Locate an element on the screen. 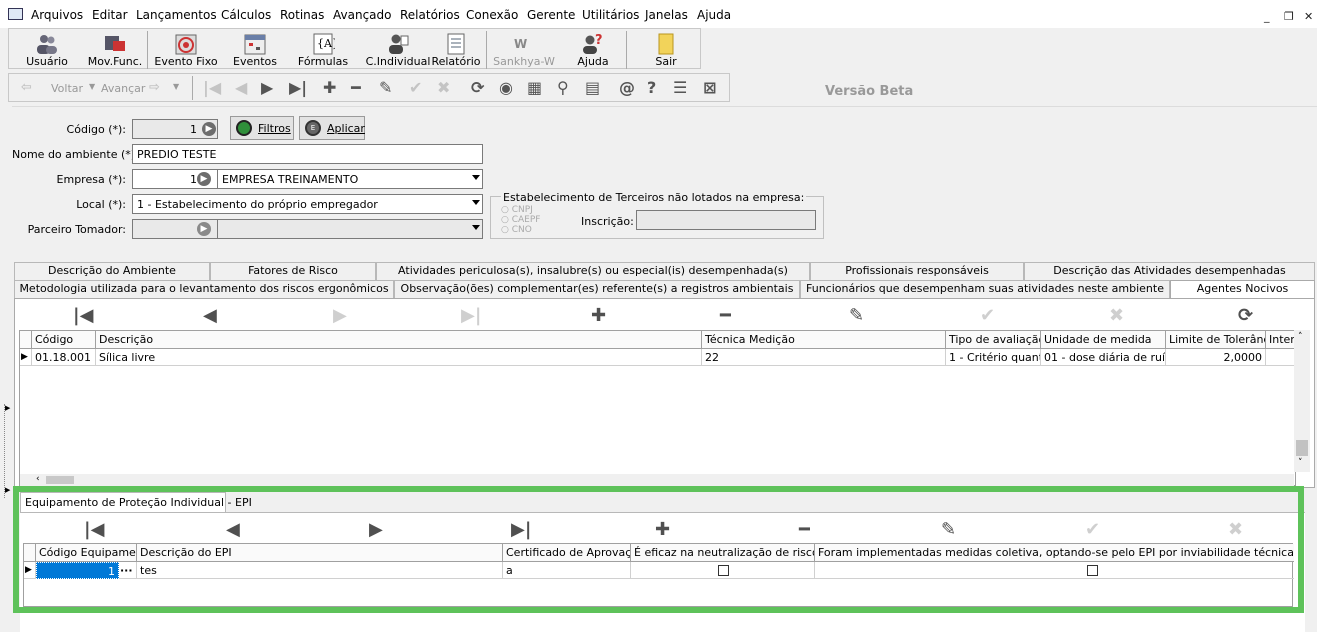 Image resolution: width=1317 pixels, height=632 pixels. column-header: Limite de Tolerância is located at coordinates (1216, 340).